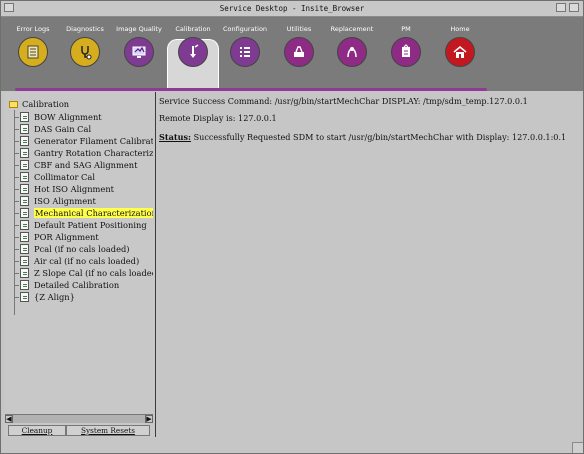 The width and height of the screenshot is (584, 454). What do you see at coordinates (93, 213) in the screenshot?
I see `tree-item-label: Mechanical Characterization` at bounding box center [93, 213].